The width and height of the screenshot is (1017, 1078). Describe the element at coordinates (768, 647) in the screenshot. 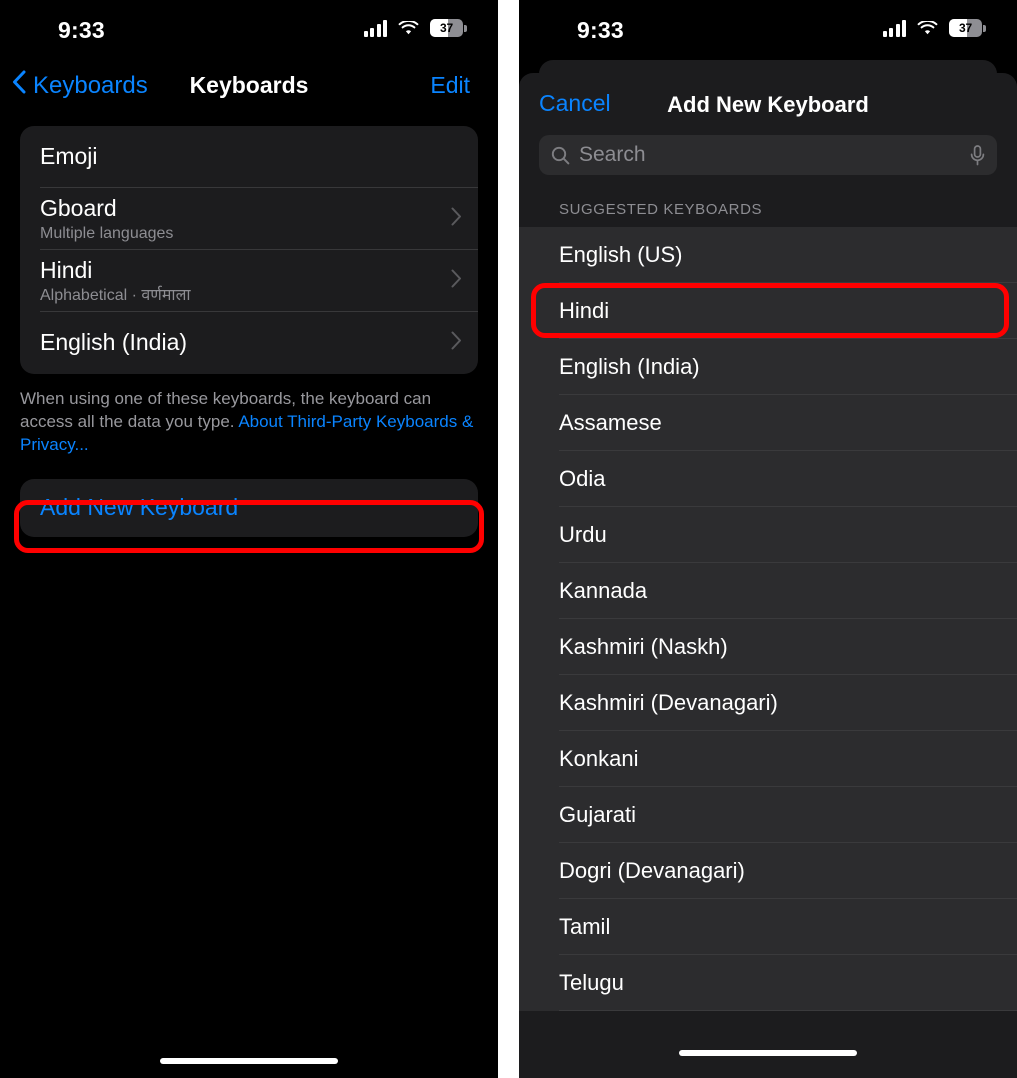

I see `list-item: Kashmiri (Naskh)` at that location.